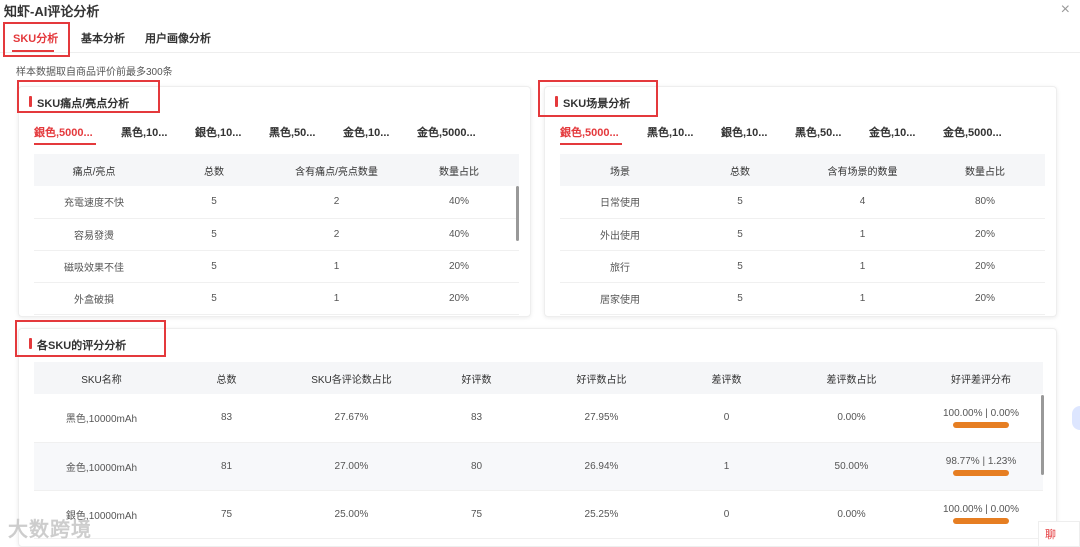 Image resolution: width=1080 pixels, height=547 pixels. I want to click on rating-cell: 25.00%, so click(351, 514).